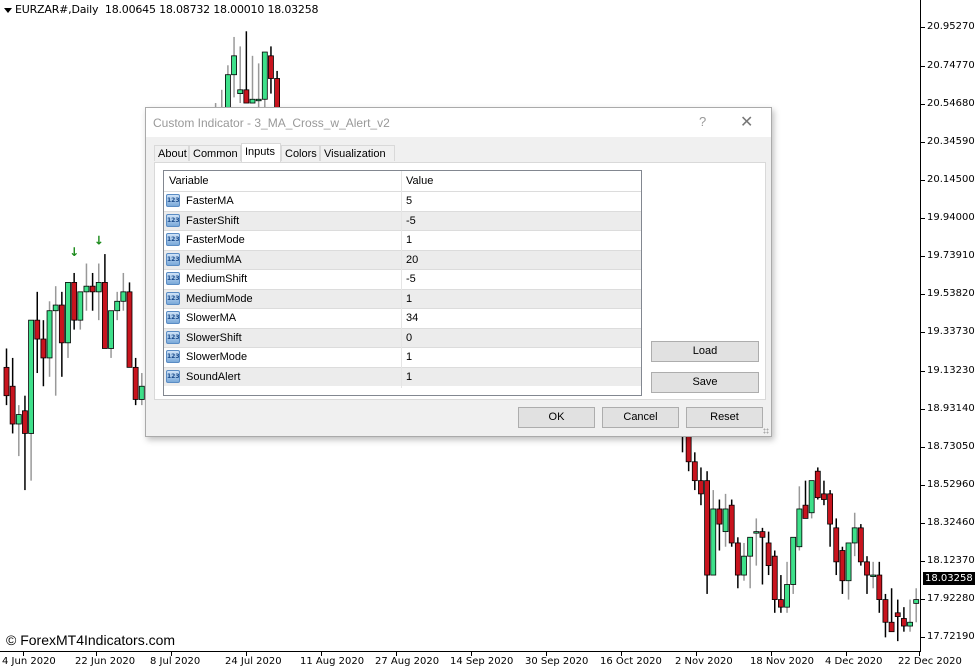  What do you see at coordinates (951, 408) in the screenshot?
I see `price-tick-label: 18.93140` at bounding box center [951, 408].